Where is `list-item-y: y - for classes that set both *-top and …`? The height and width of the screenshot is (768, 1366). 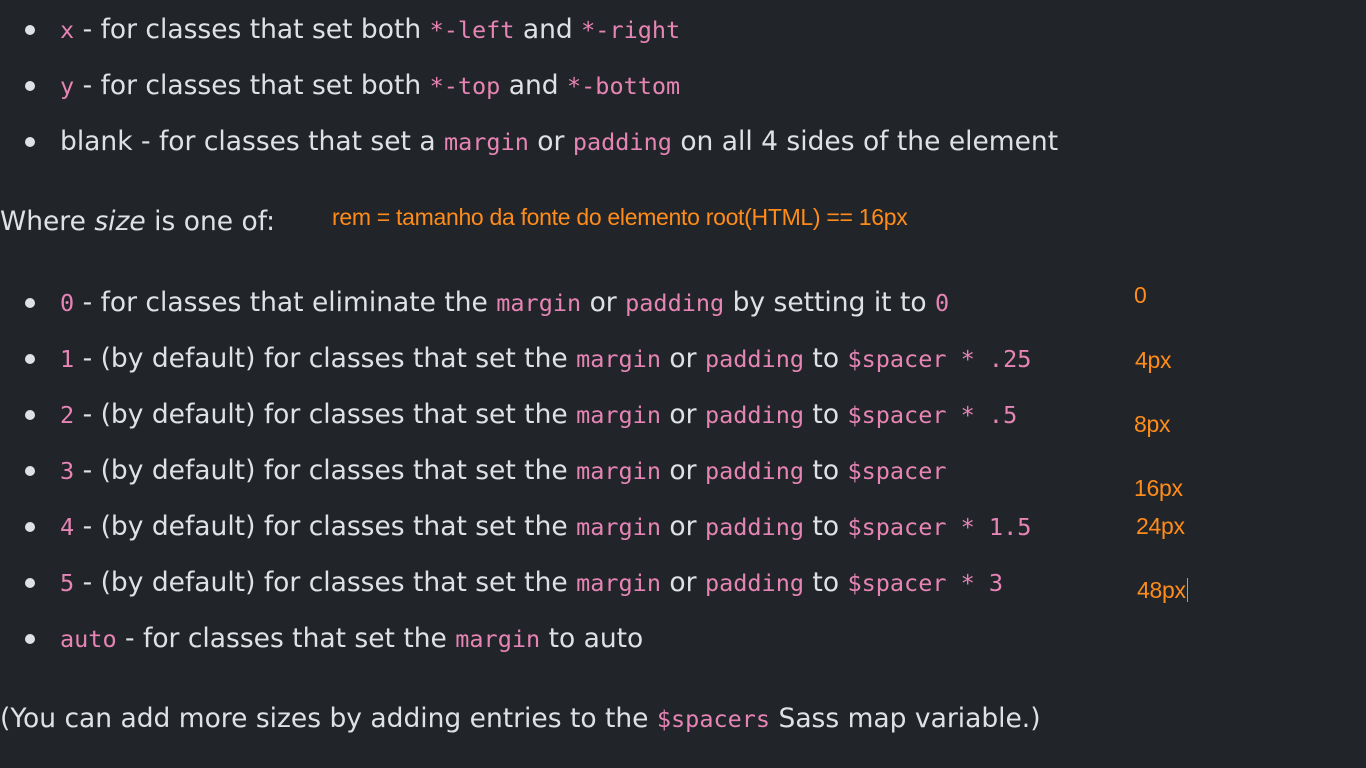 list-item-y: y - for classes that set both *-top and … is located at coordinates (370, 86).